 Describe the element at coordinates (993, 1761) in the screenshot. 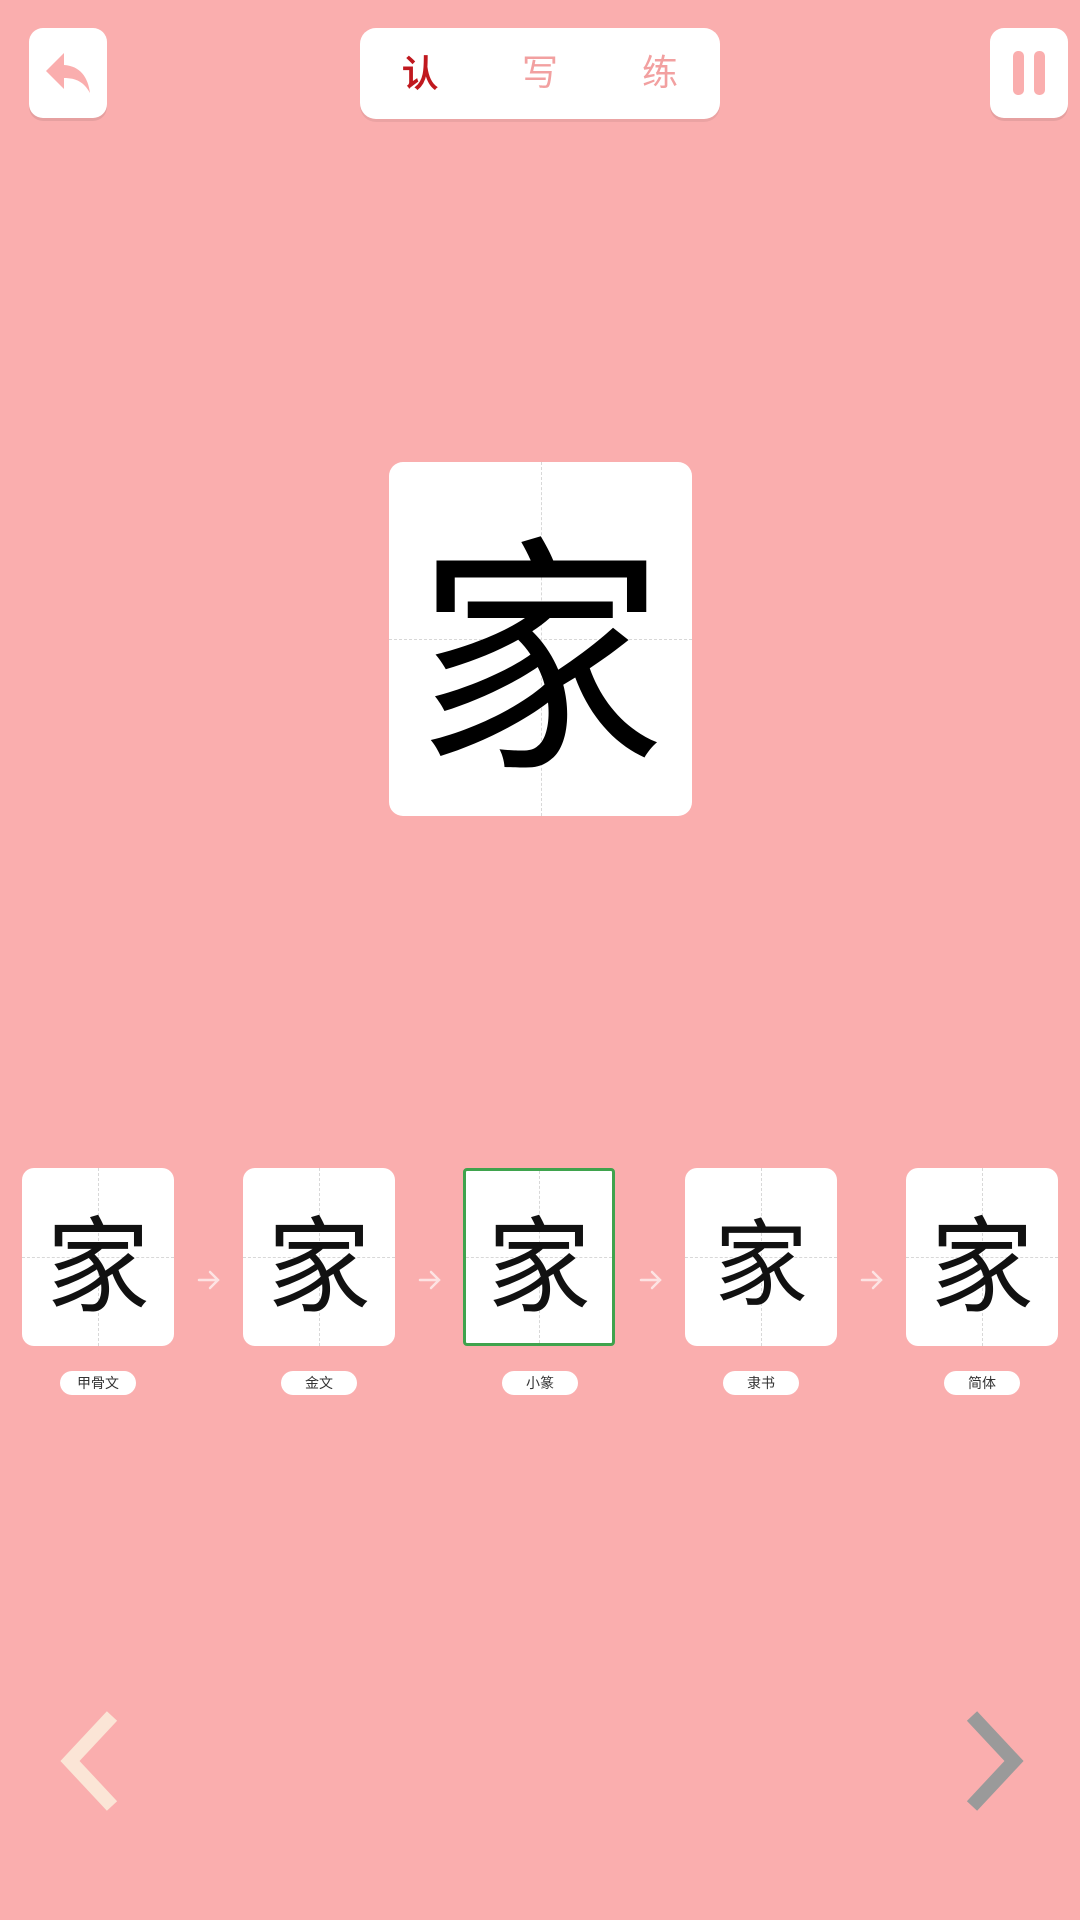

I see `chevron-right-icon` at that location.